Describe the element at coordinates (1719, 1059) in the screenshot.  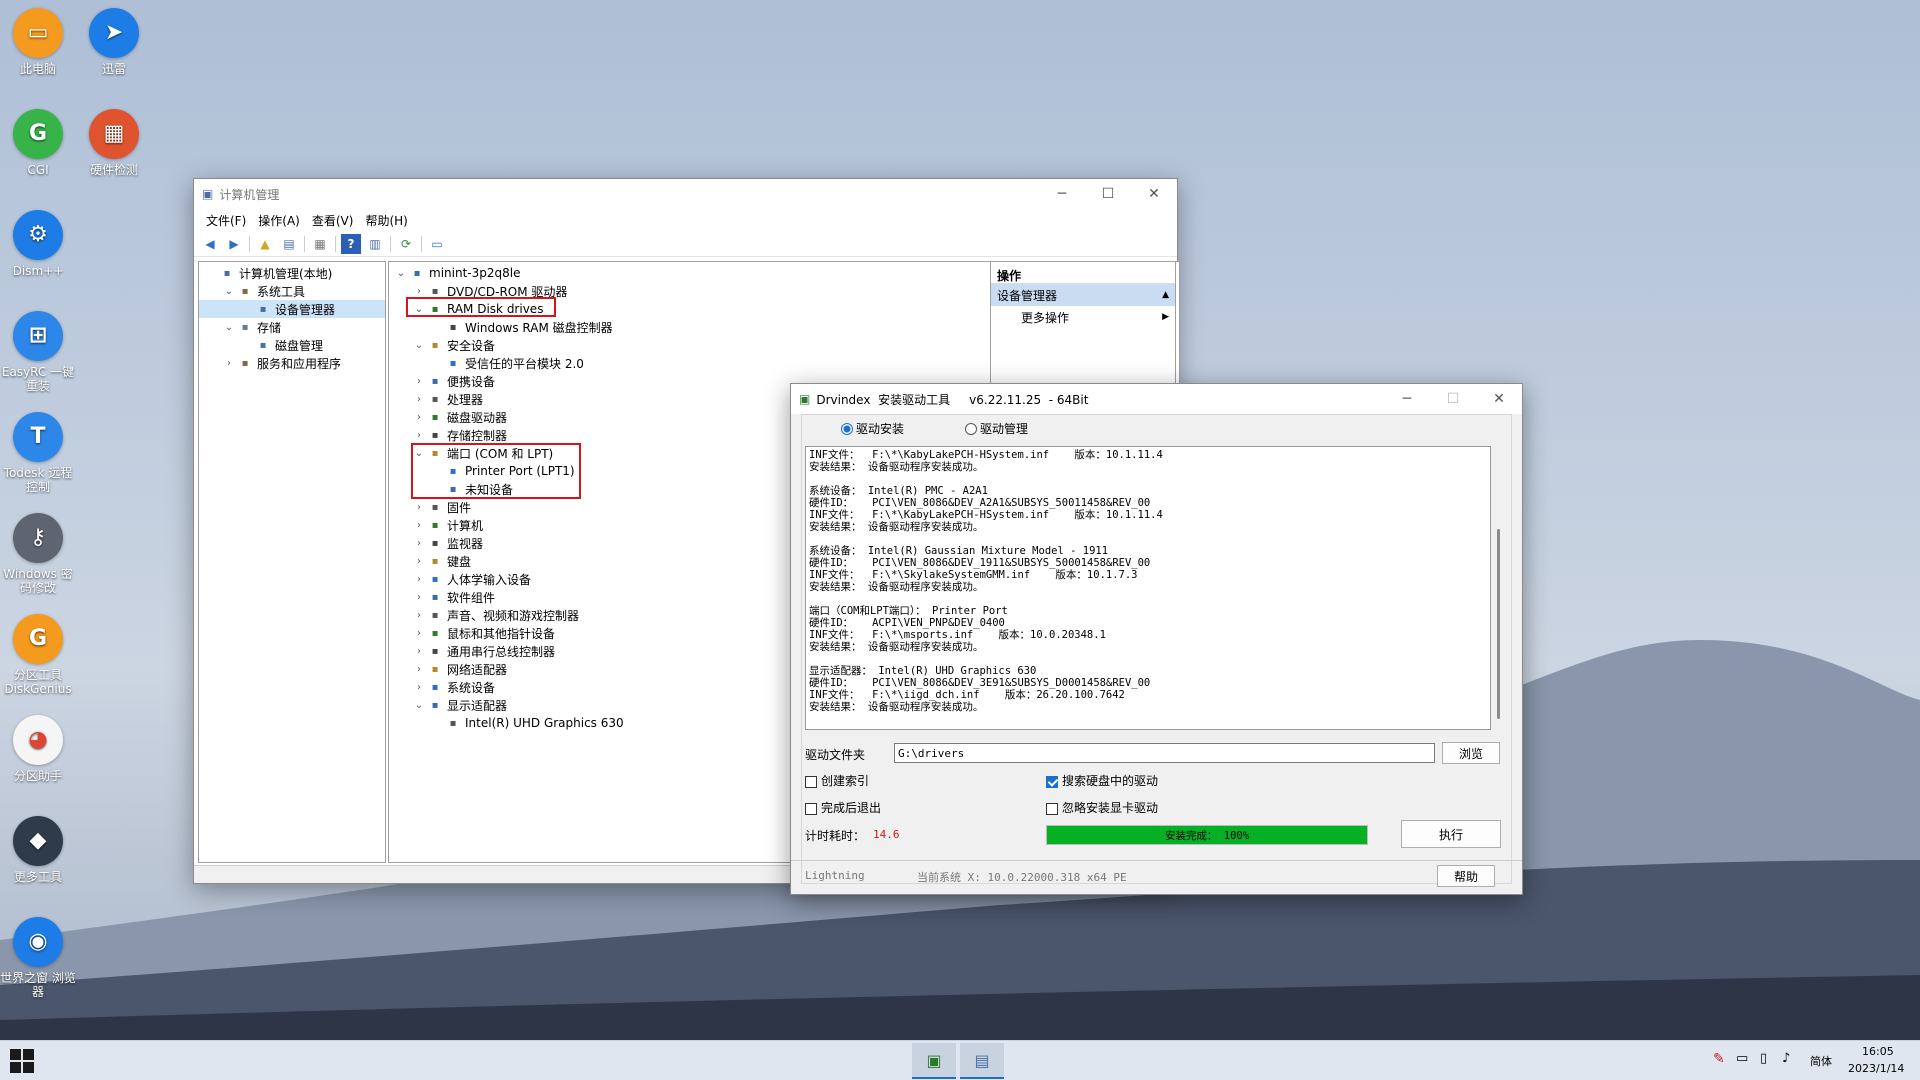
I see `tray-pen-icon: ✎` at that location.